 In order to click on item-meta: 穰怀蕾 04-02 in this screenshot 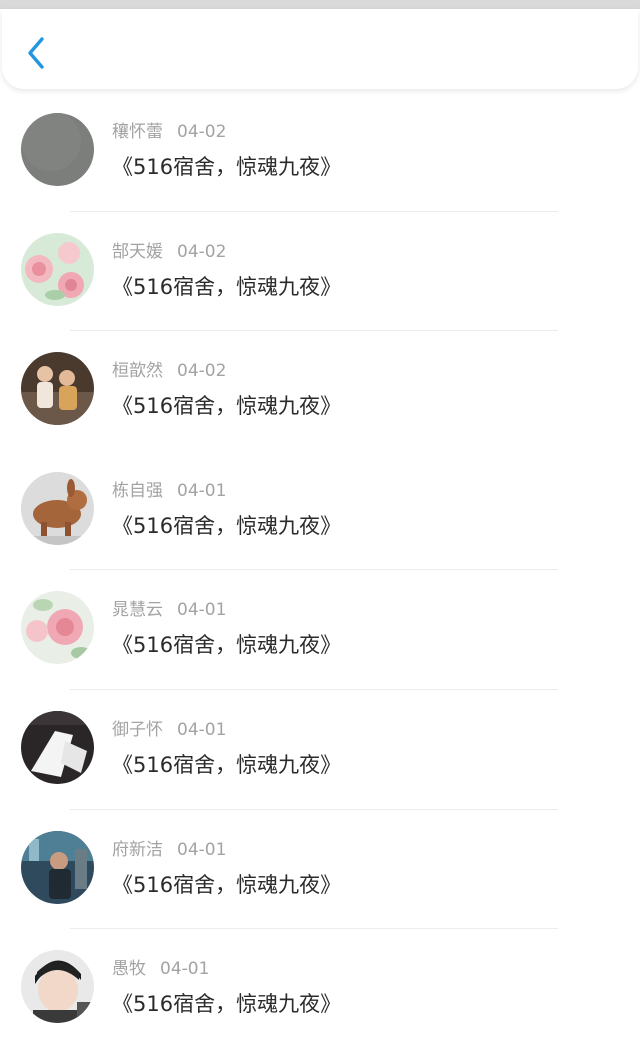, I will do `click(169, 132)`.